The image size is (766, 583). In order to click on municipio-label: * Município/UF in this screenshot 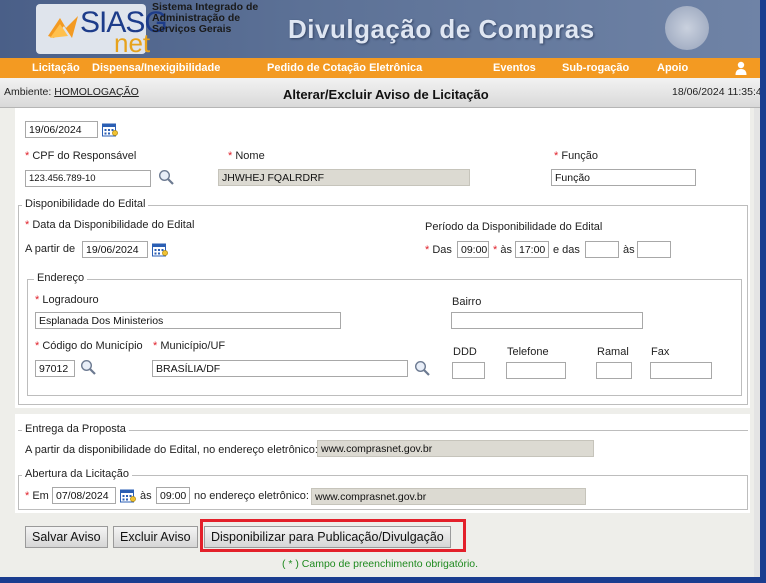, I will do `click(189, 346)`.